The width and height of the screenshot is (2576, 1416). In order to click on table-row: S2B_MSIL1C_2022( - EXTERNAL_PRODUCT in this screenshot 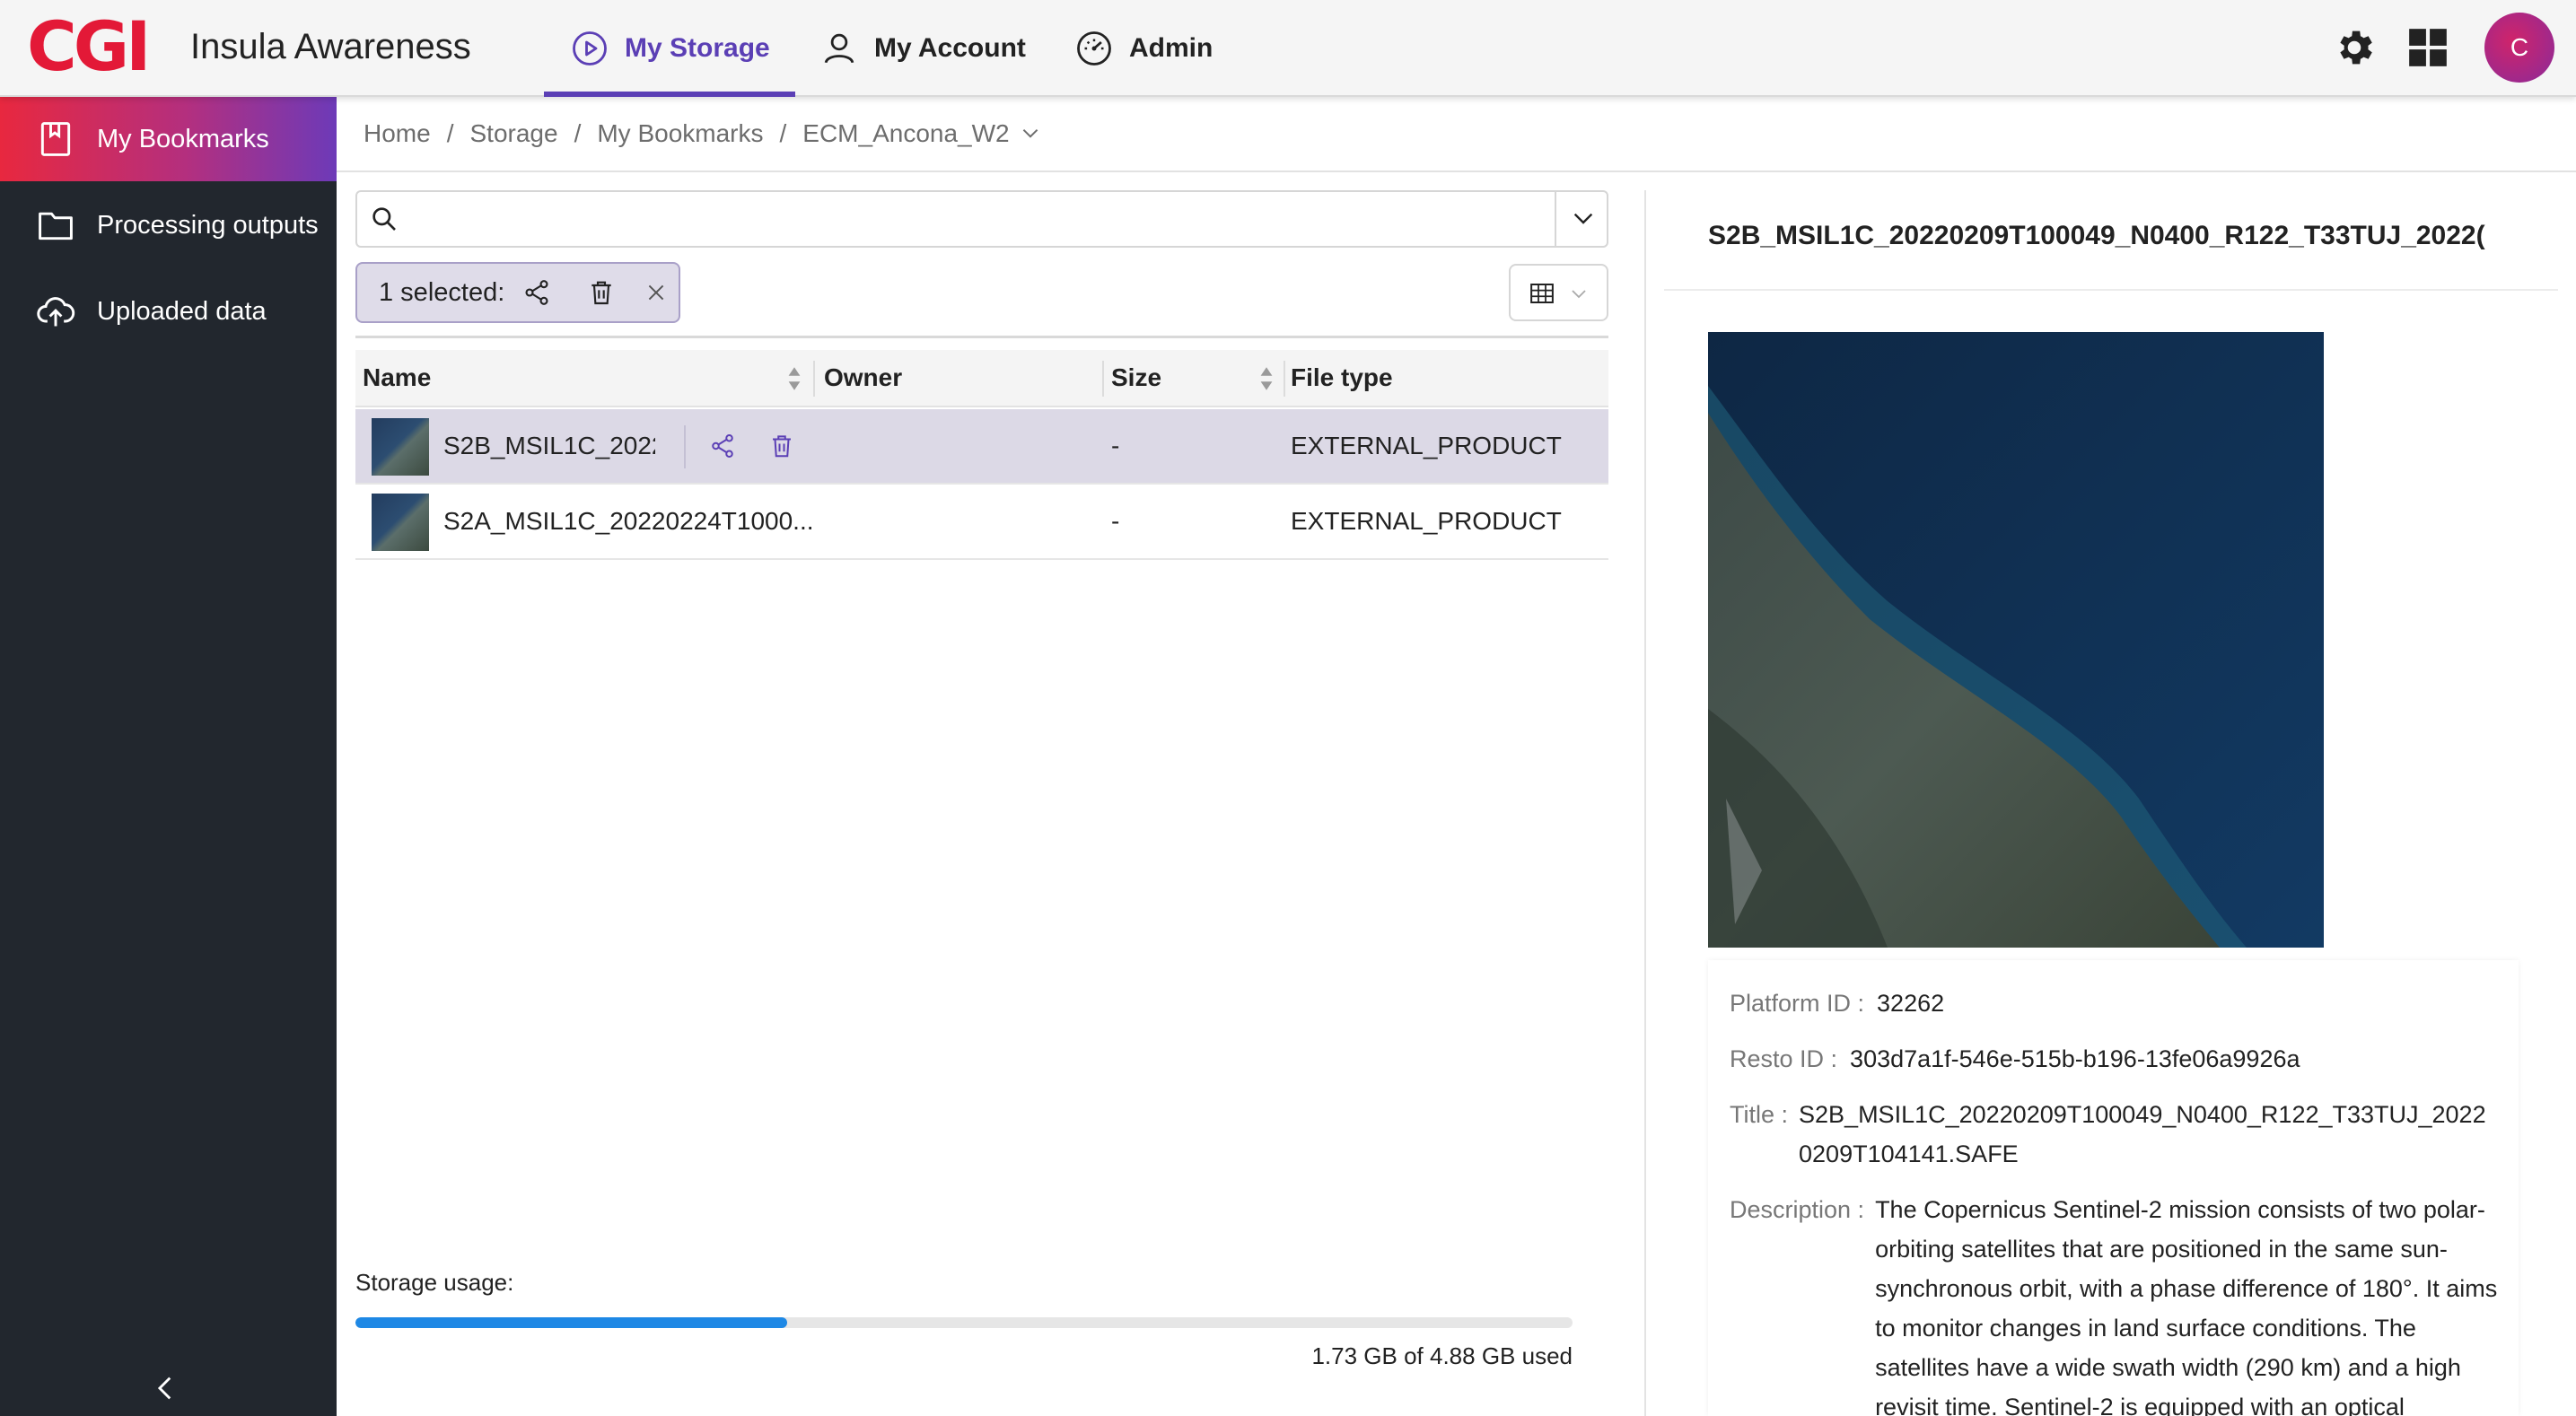, I will do `click(982, 447)`.